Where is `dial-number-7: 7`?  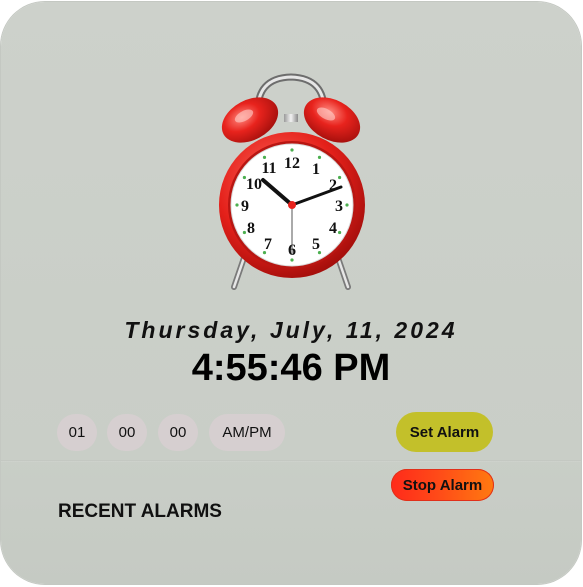 dial-number-7: 7 is located at coordinates (268, 244).